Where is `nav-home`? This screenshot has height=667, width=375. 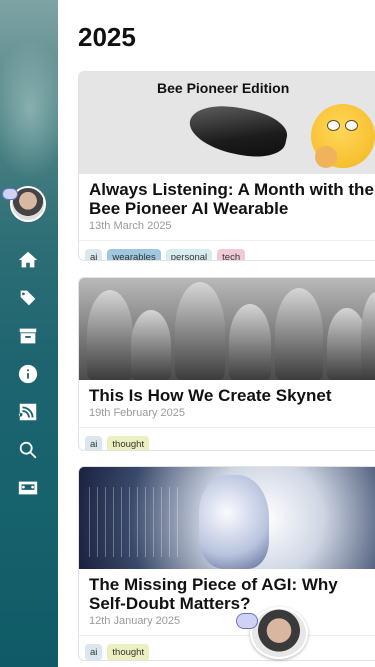 nav-home is located at coordinates (28, 260).